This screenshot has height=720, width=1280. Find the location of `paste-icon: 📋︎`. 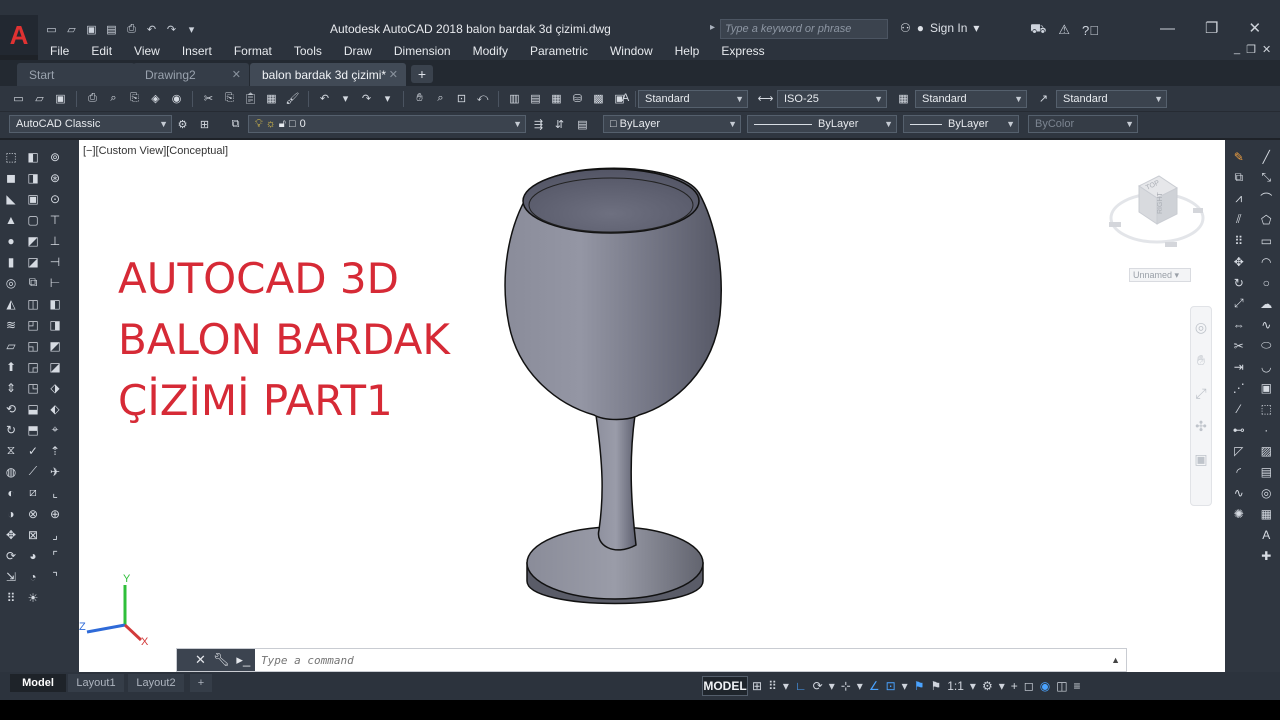

paste-icon: 📋︎ is located at coordinates (250, 99).